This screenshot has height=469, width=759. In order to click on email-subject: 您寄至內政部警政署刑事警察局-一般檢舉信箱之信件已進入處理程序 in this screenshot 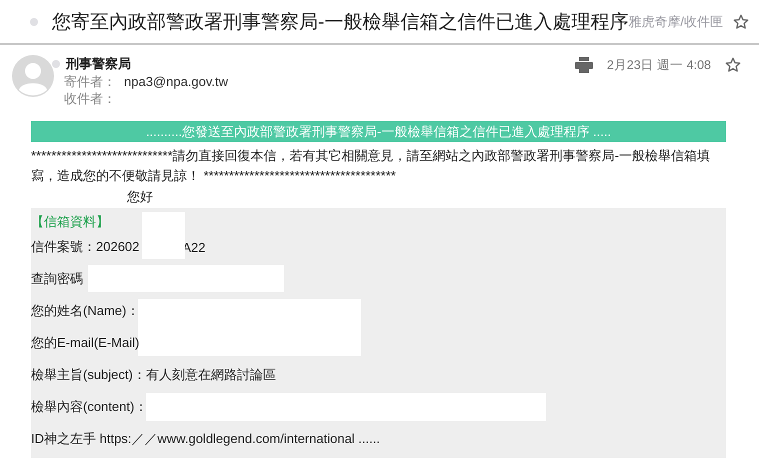, I will do `click(340, 22)`.